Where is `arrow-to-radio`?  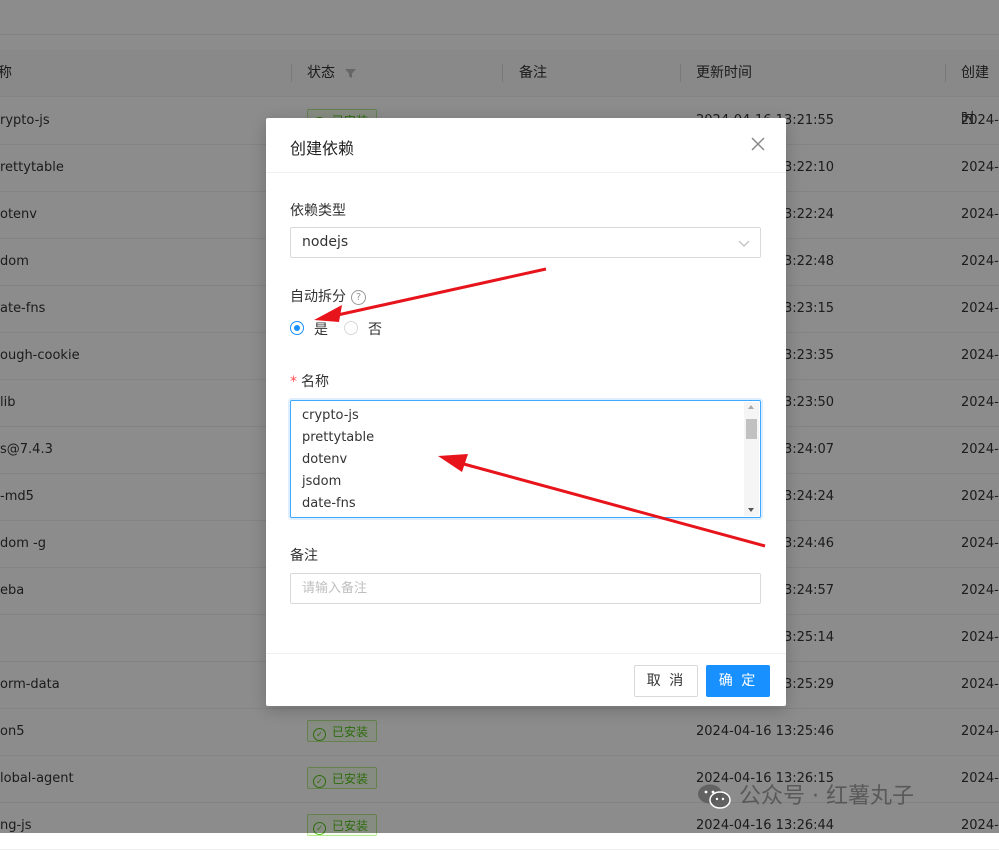 arrow-to-radio is located at coordinates (430, 294).